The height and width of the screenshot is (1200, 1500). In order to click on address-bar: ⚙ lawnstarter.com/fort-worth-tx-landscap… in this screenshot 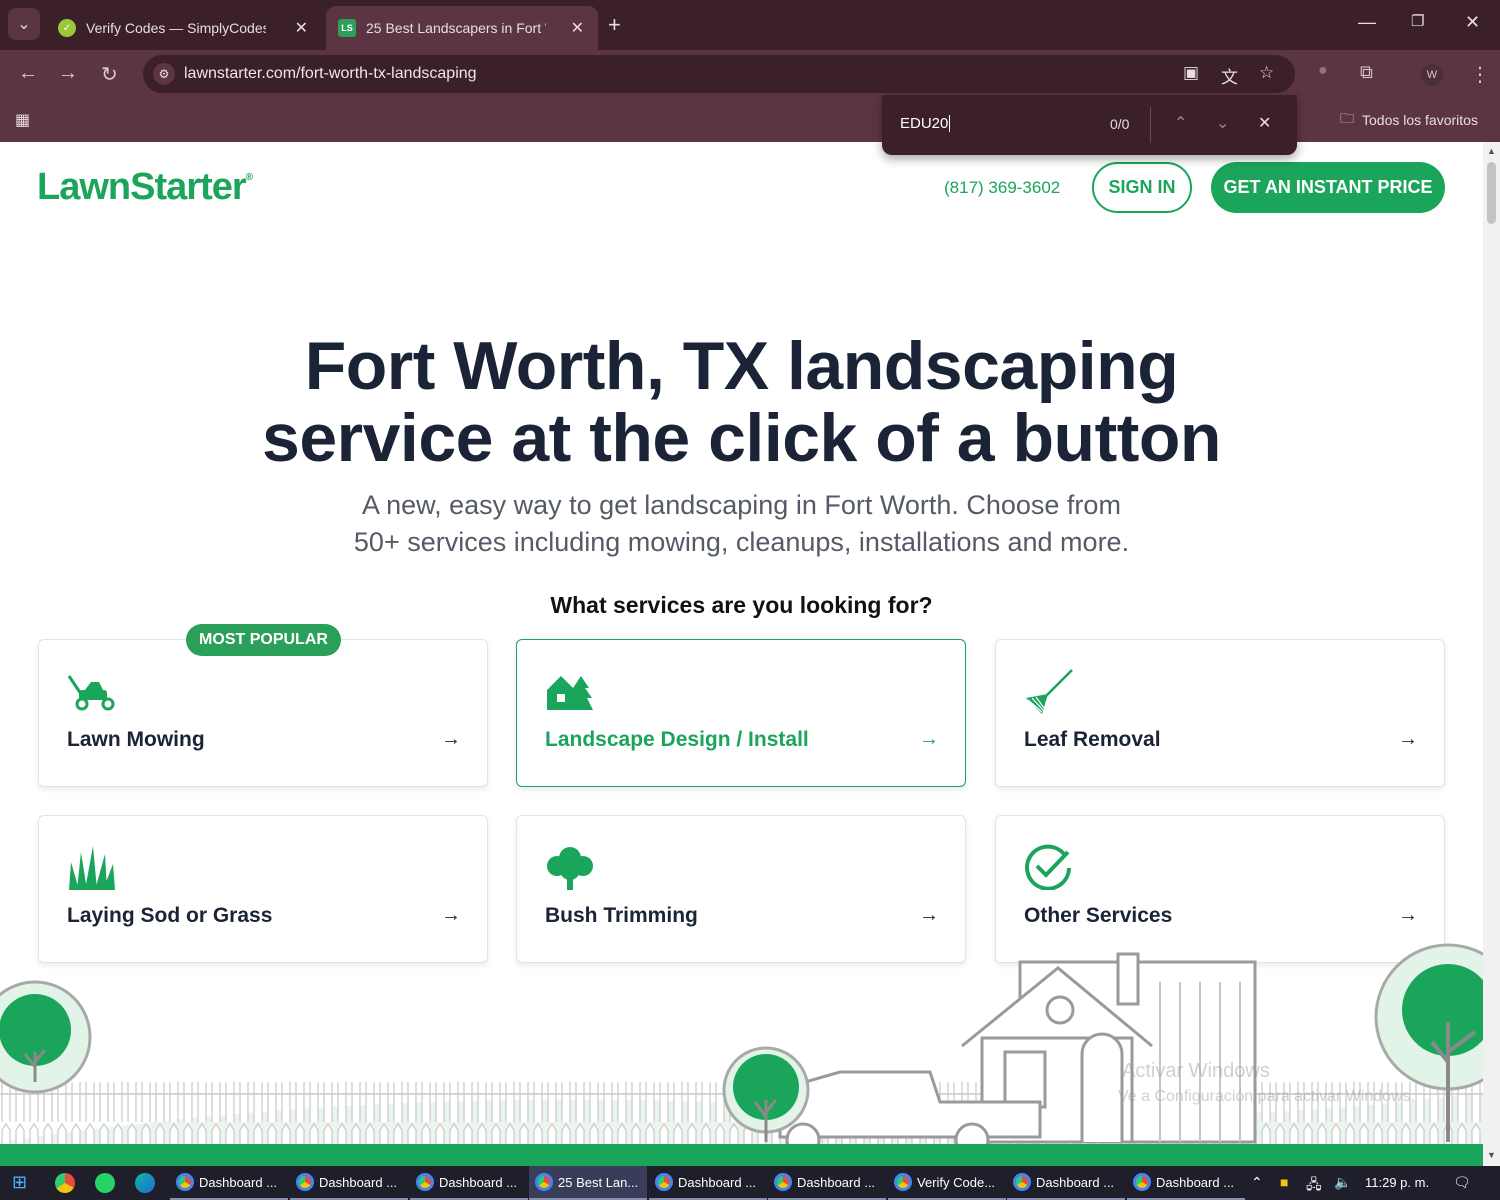, I will do `click(719, 74)`.